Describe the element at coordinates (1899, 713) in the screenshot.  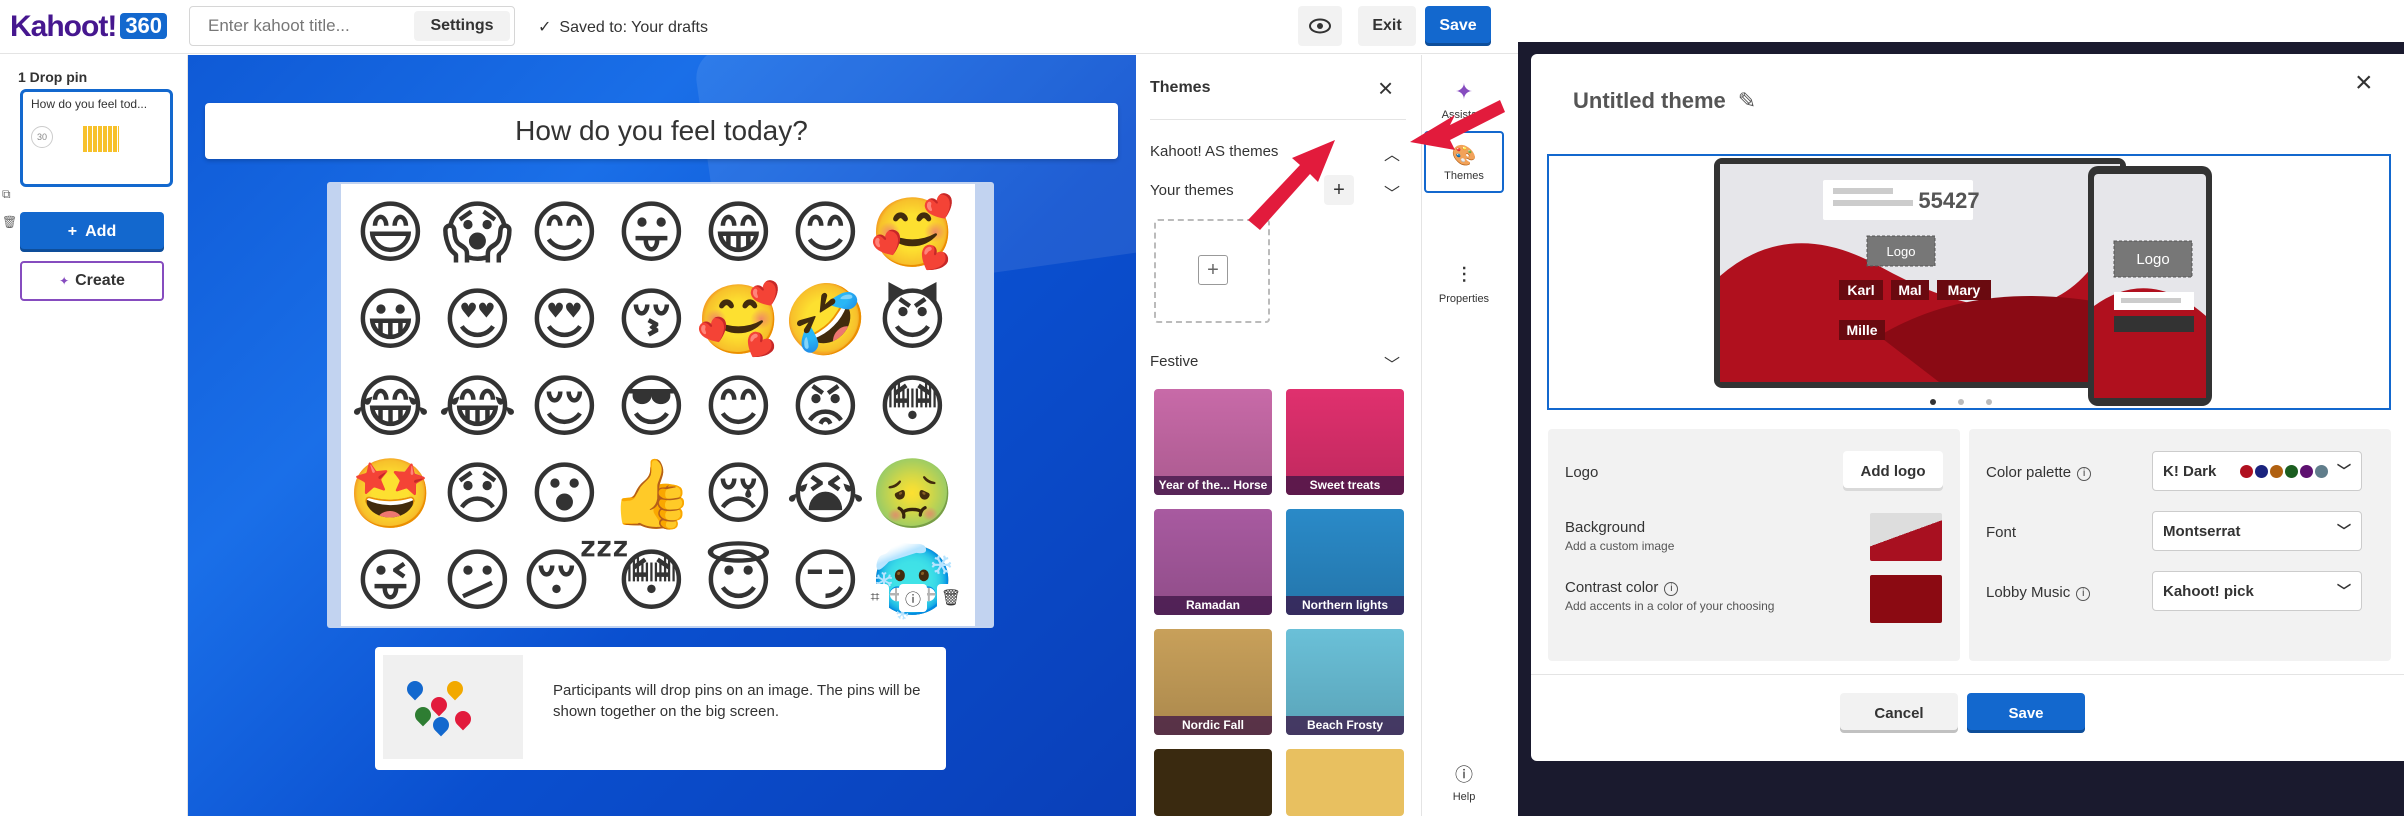
I see `cancel-button: Cancel` at that location.